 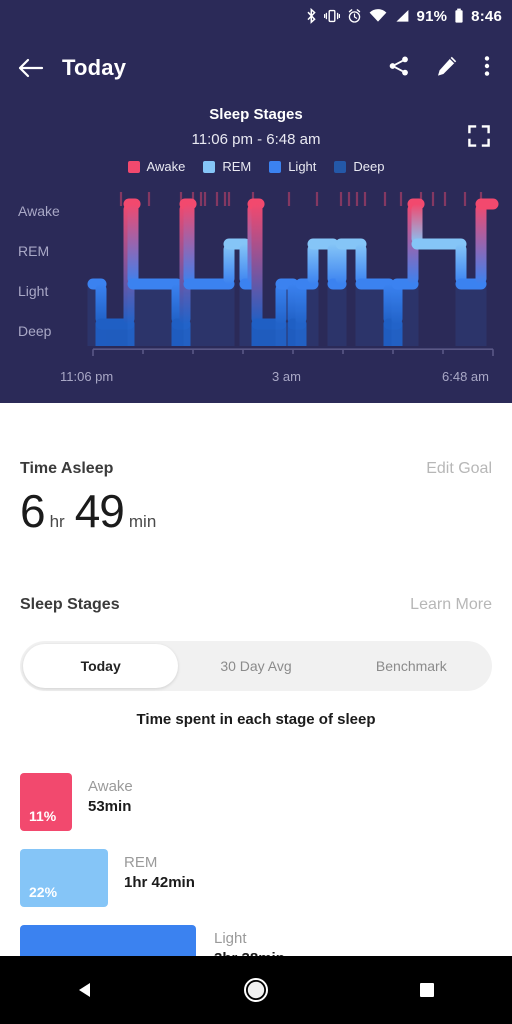 What do you see at coordinates (110, 807) in the screenshot?
I see `stage-duration-awake: 53min` at bounding box center [110, 807].